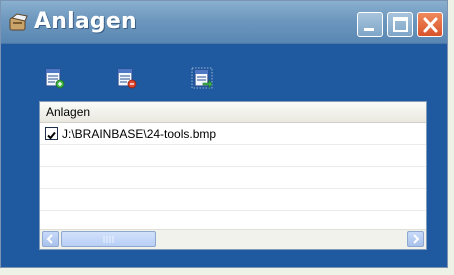 This screenshot has height=275, width=454. Describe the element at coordinates (139, 134) in the screenshot. I see `item-path: J:\BRAINBASE\24-tools.bmp` at that location.